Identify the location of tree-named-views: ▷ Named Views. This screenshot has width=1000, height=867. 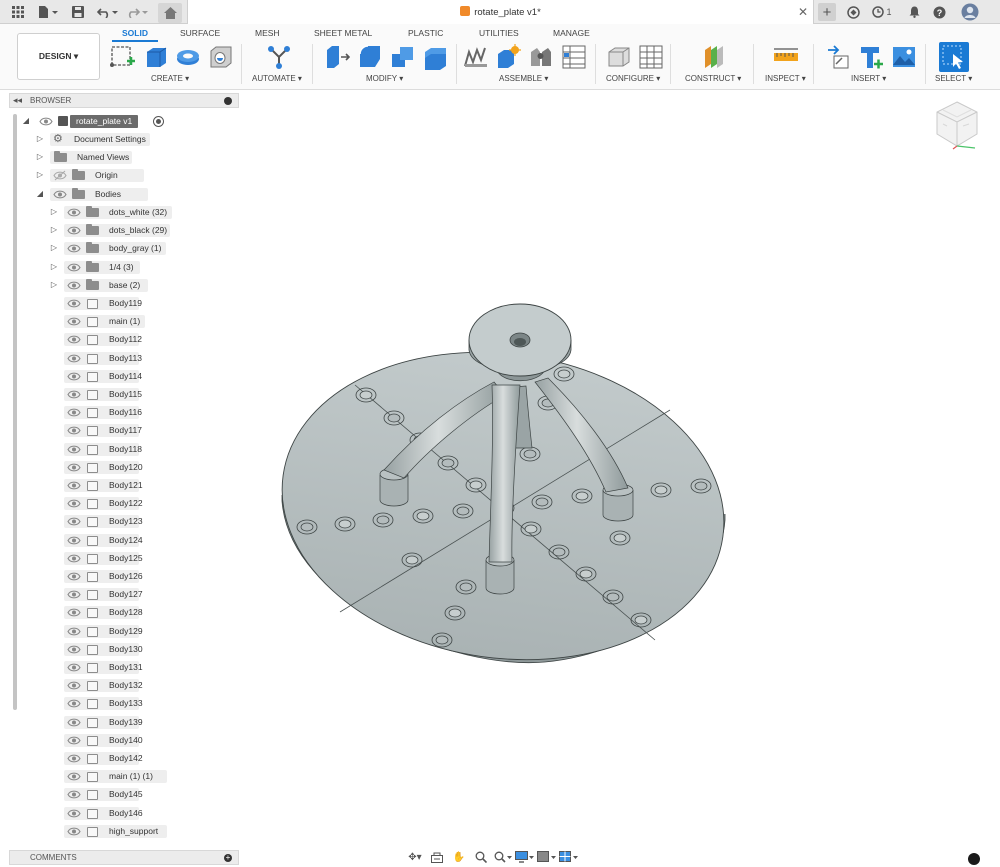
(130, 157).